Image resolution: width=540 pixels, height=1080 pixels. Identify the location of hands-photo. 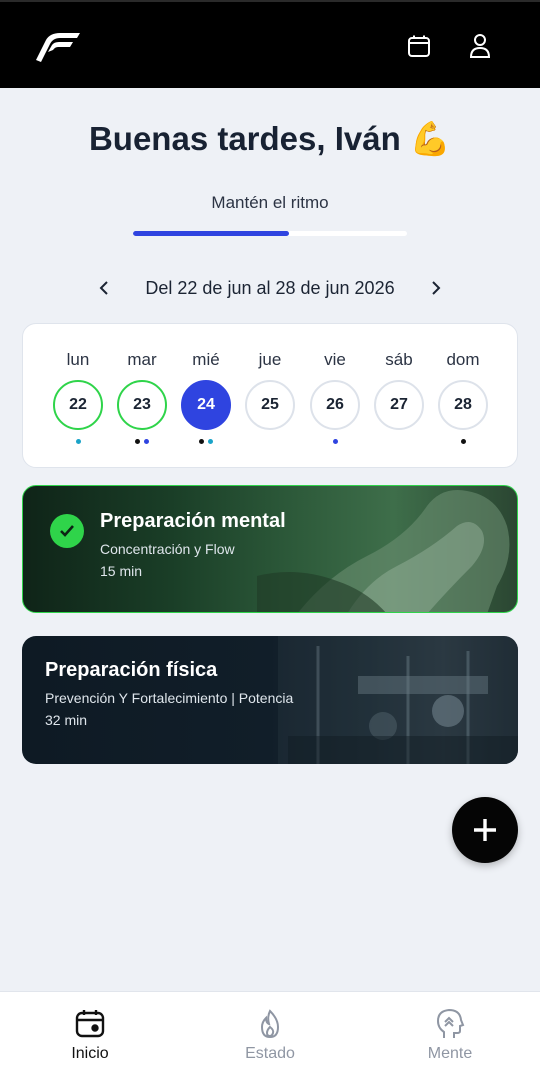
(383, 551).